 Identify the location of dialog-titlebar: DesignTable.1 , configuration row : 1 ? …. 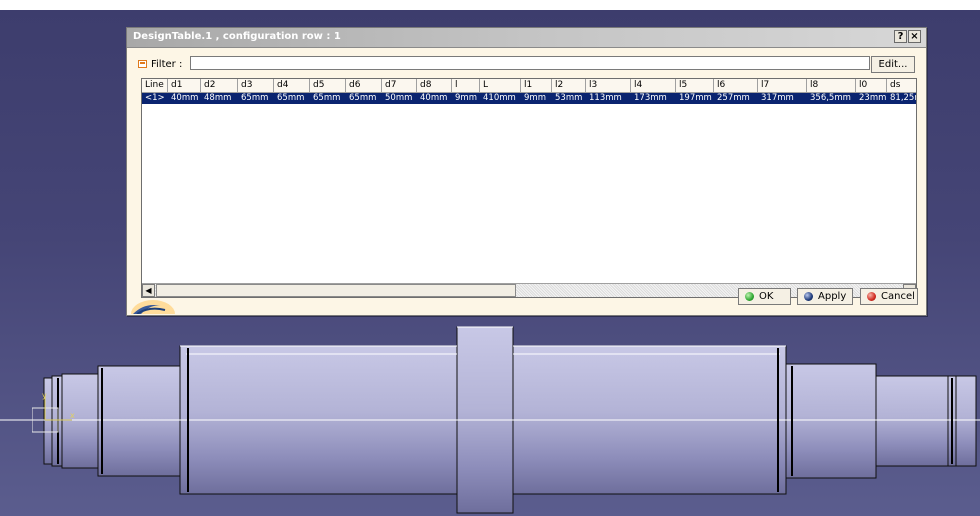
(526, 38).